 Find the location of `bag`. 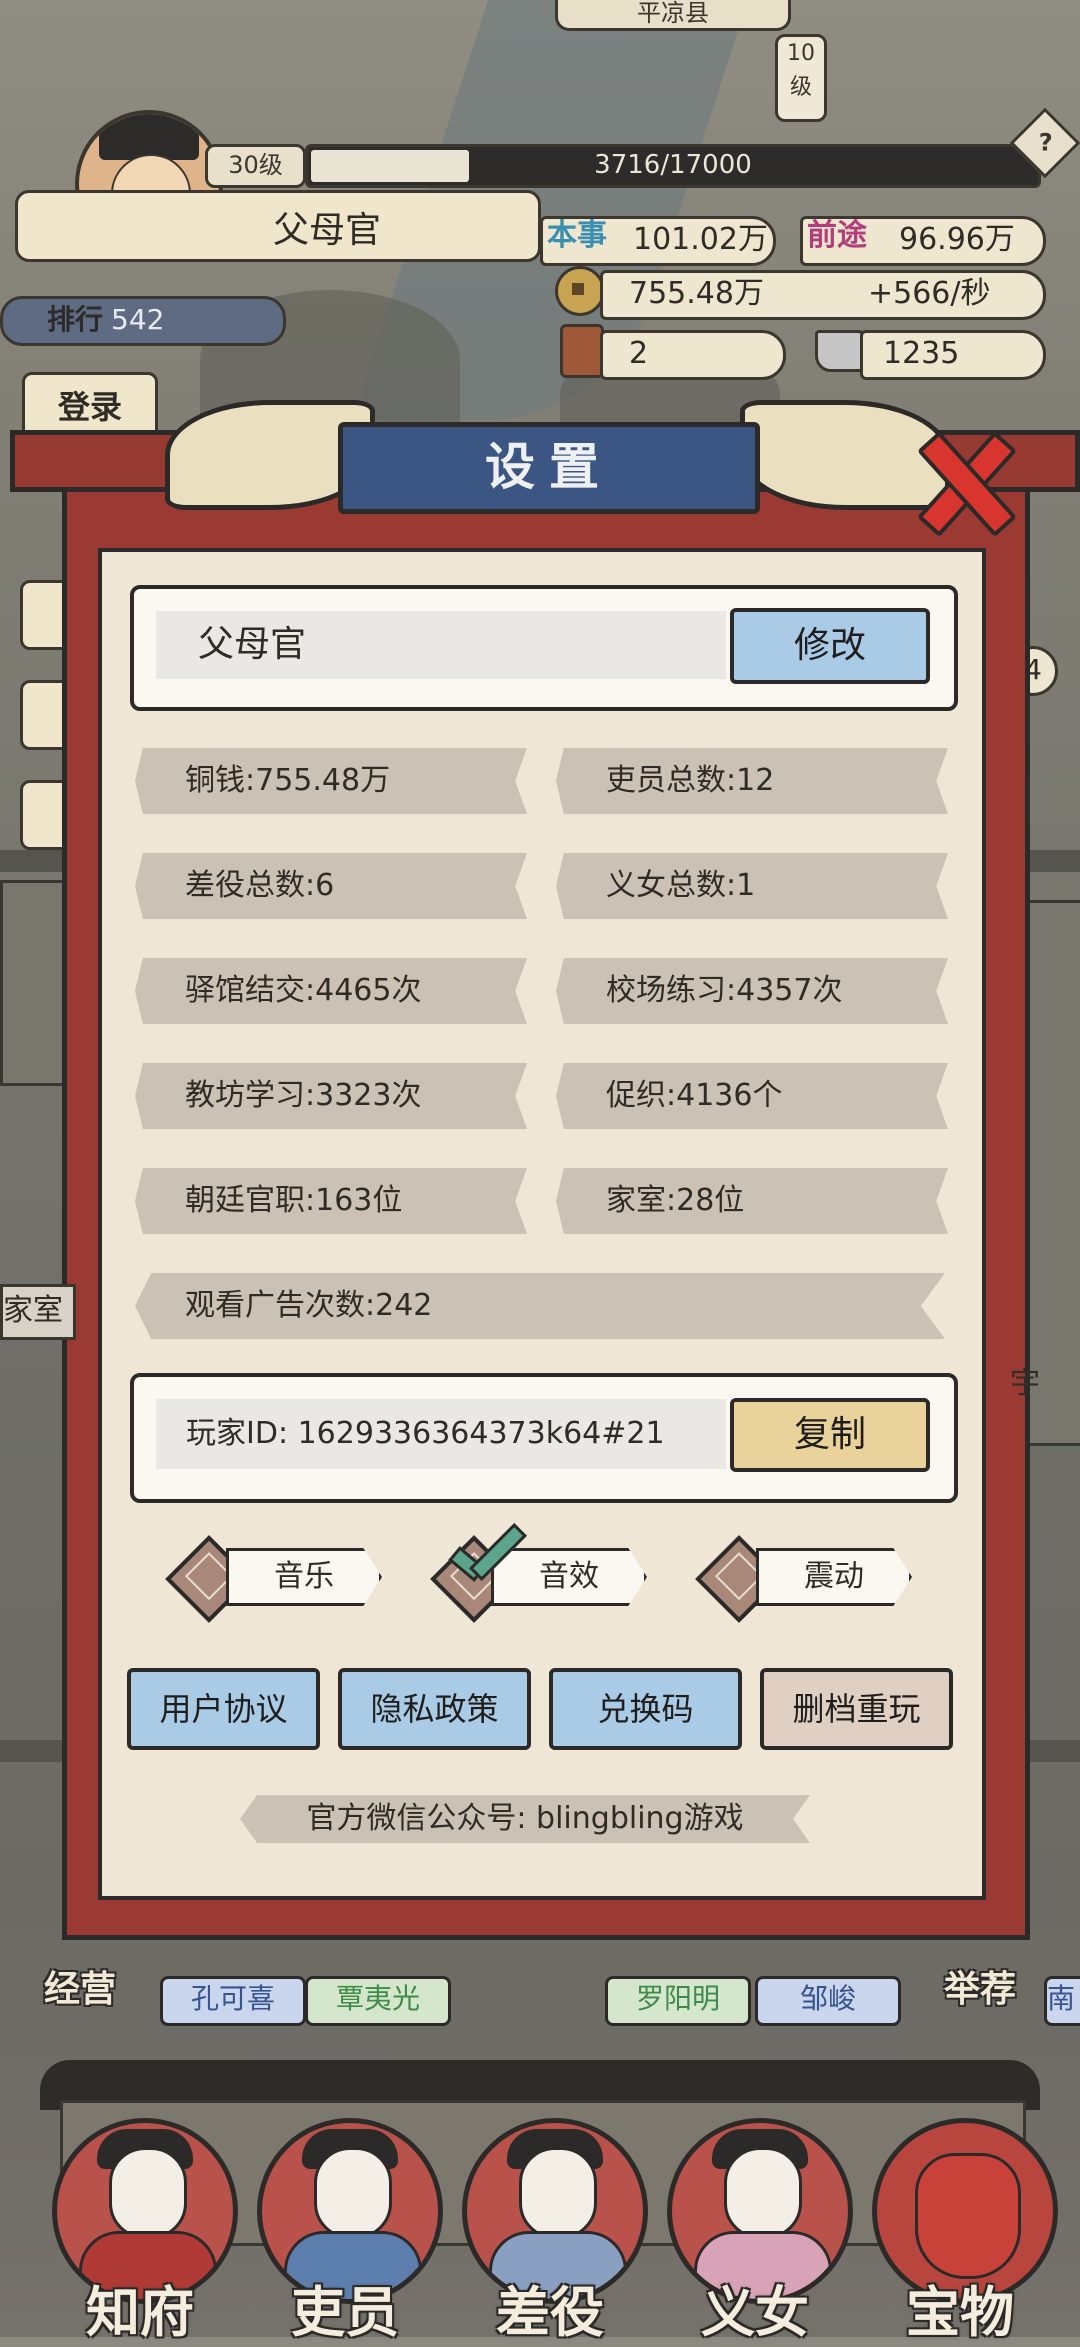

bag is located at coordinates (968, 2216).